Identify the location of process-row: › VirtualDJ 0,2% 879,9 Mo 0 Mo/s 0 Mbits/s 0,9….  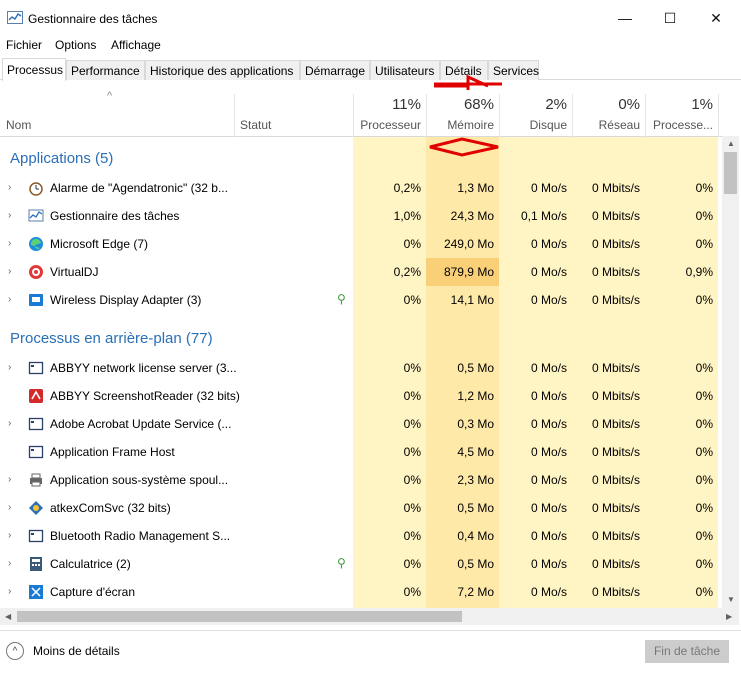
(361, 272).